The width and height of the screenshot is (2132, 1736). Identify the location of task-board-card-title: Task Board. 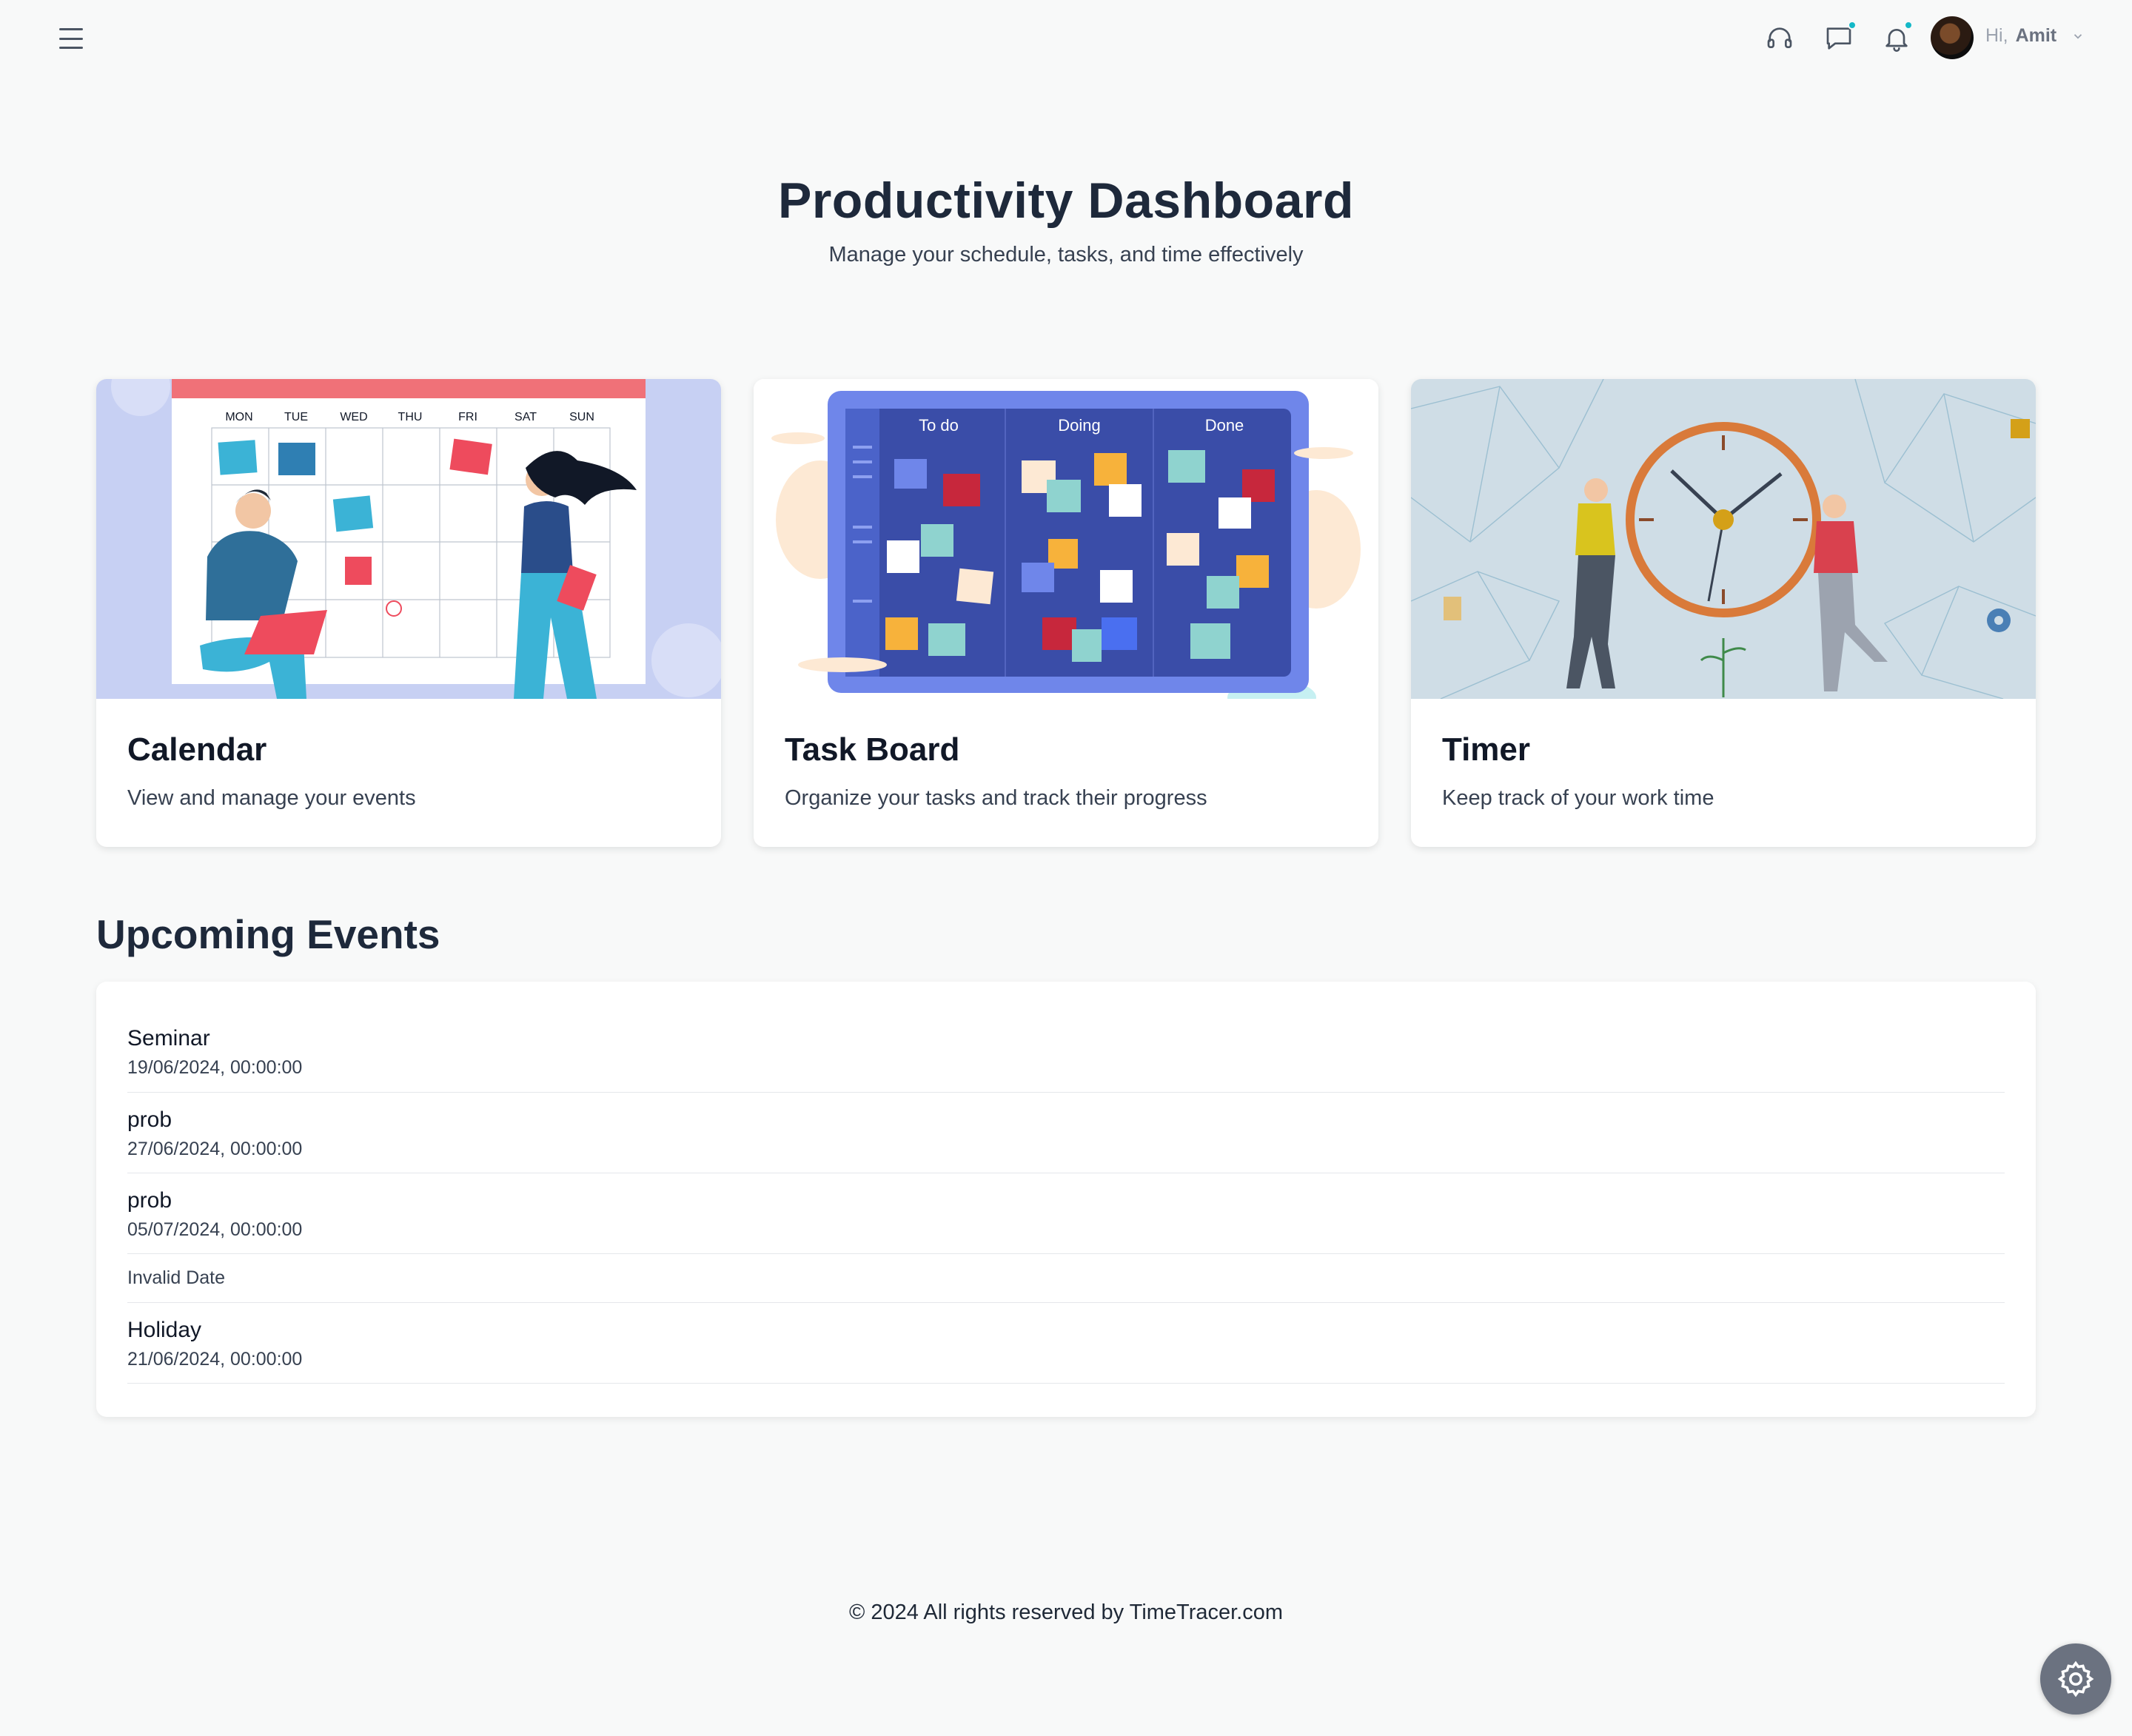
(872, 749).